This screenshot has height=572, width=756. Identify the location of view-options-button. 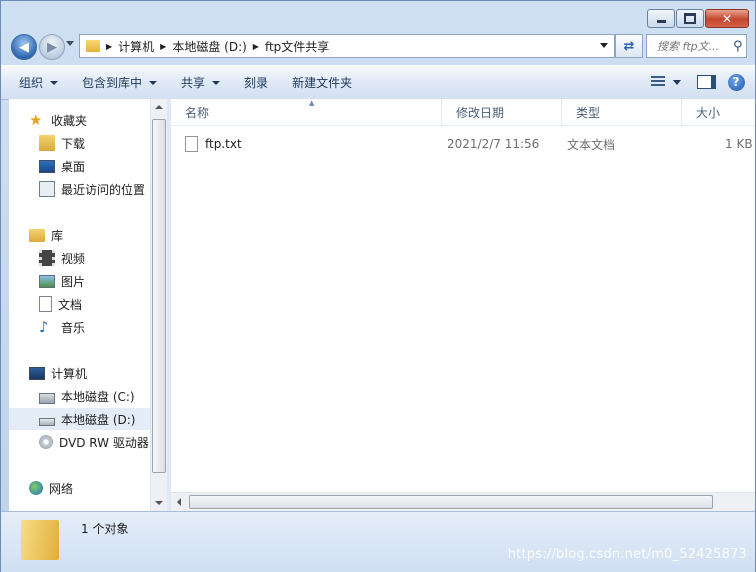
(658, 82).